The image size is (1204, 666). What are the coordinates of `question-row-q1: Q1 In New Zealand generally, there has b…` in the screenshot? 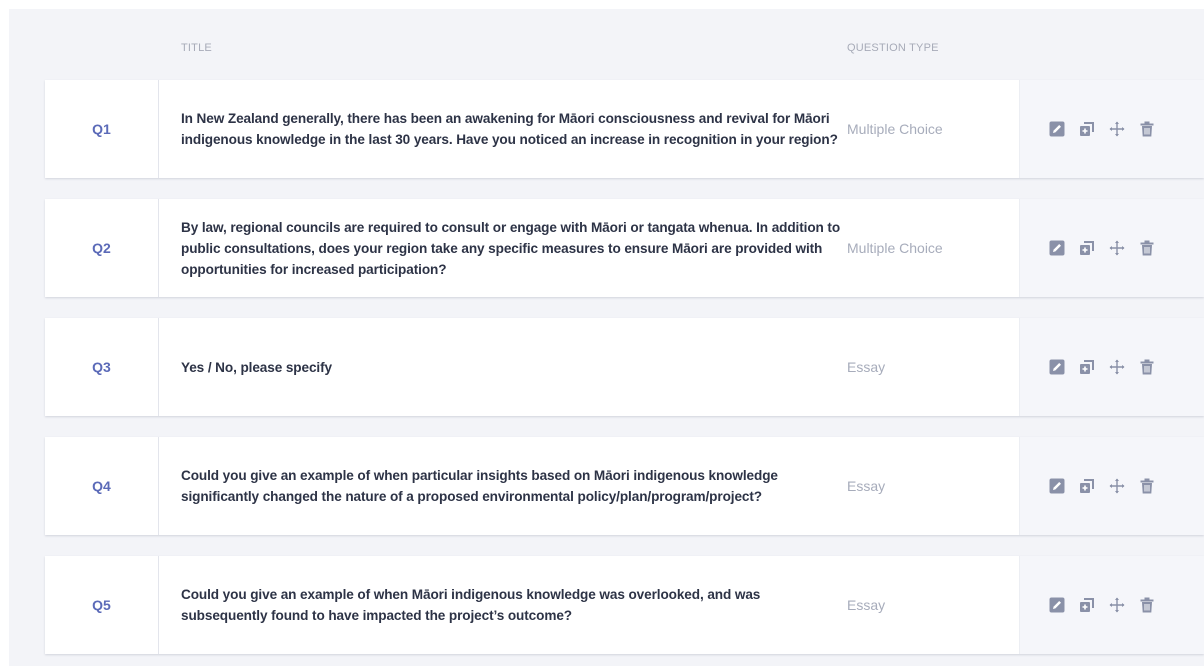 It's located at (624, 129).